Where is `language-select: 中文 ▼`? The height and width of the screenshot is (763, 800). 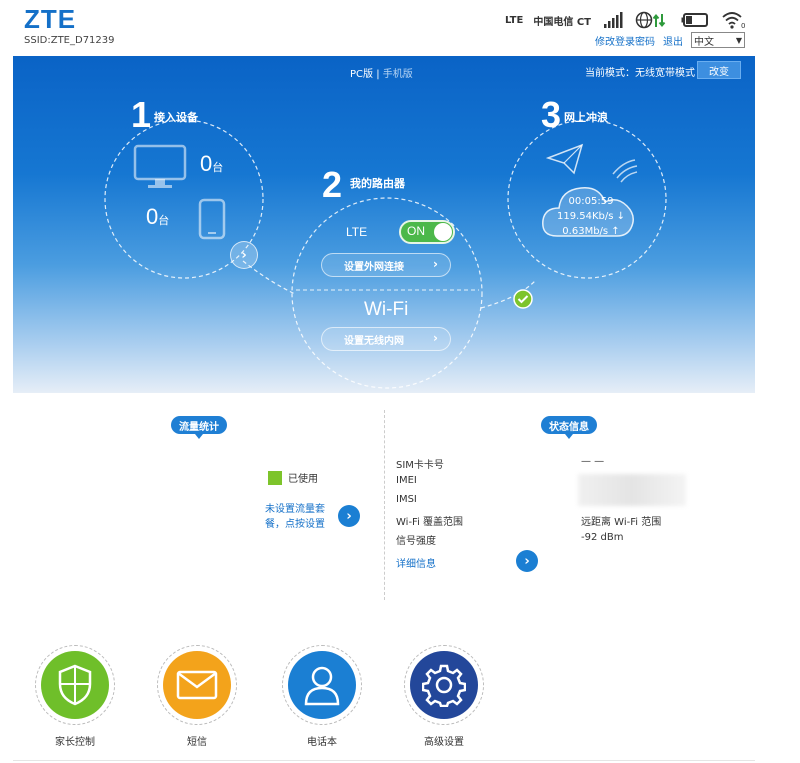
language-select: 中文 ▼ is located at coordinates (718, 40).